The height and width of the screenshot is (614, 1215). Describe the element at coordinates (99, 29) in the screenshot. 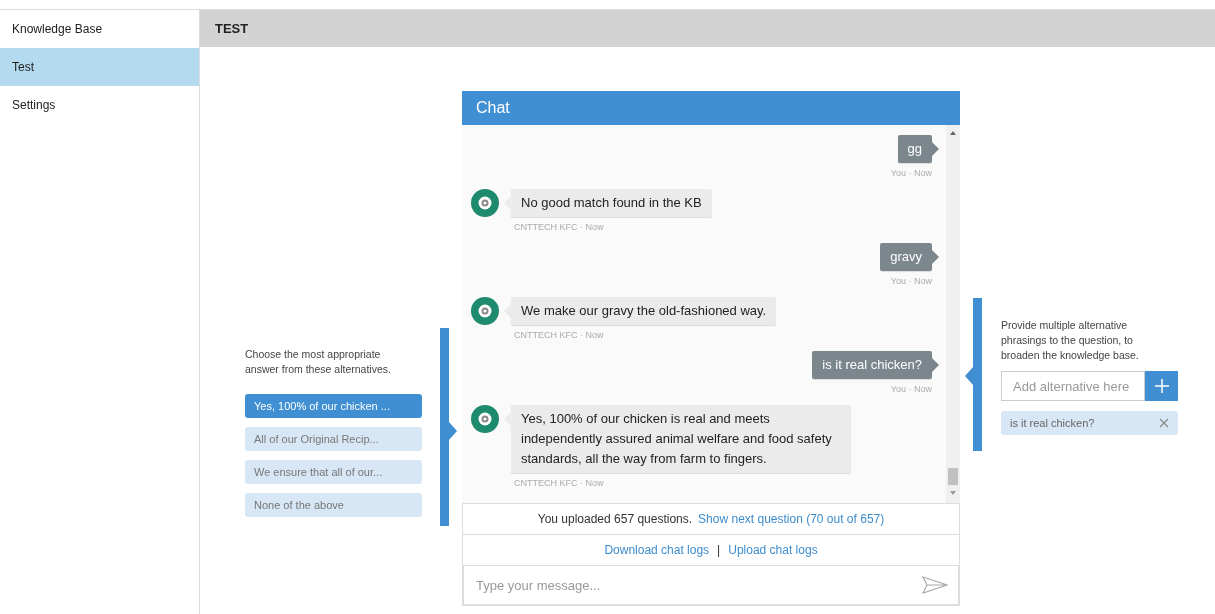

I see `sidebar-item: Knowledge Base` at that location.